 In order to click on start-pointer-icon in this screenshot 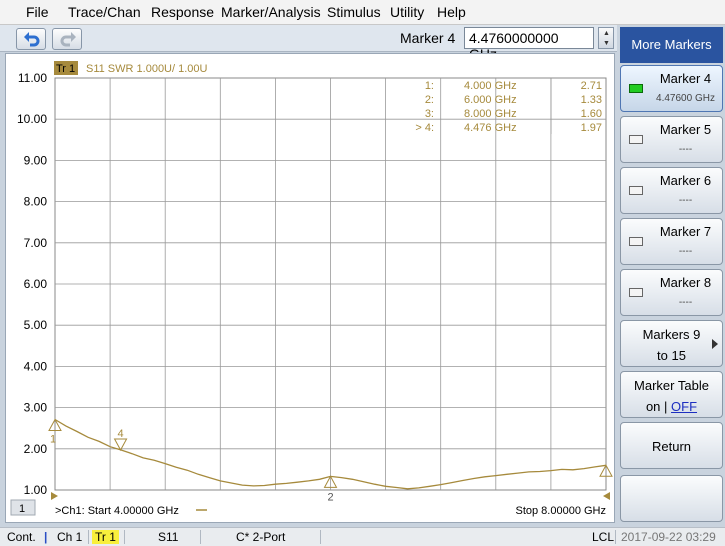, I will do `click(54, 496)`.